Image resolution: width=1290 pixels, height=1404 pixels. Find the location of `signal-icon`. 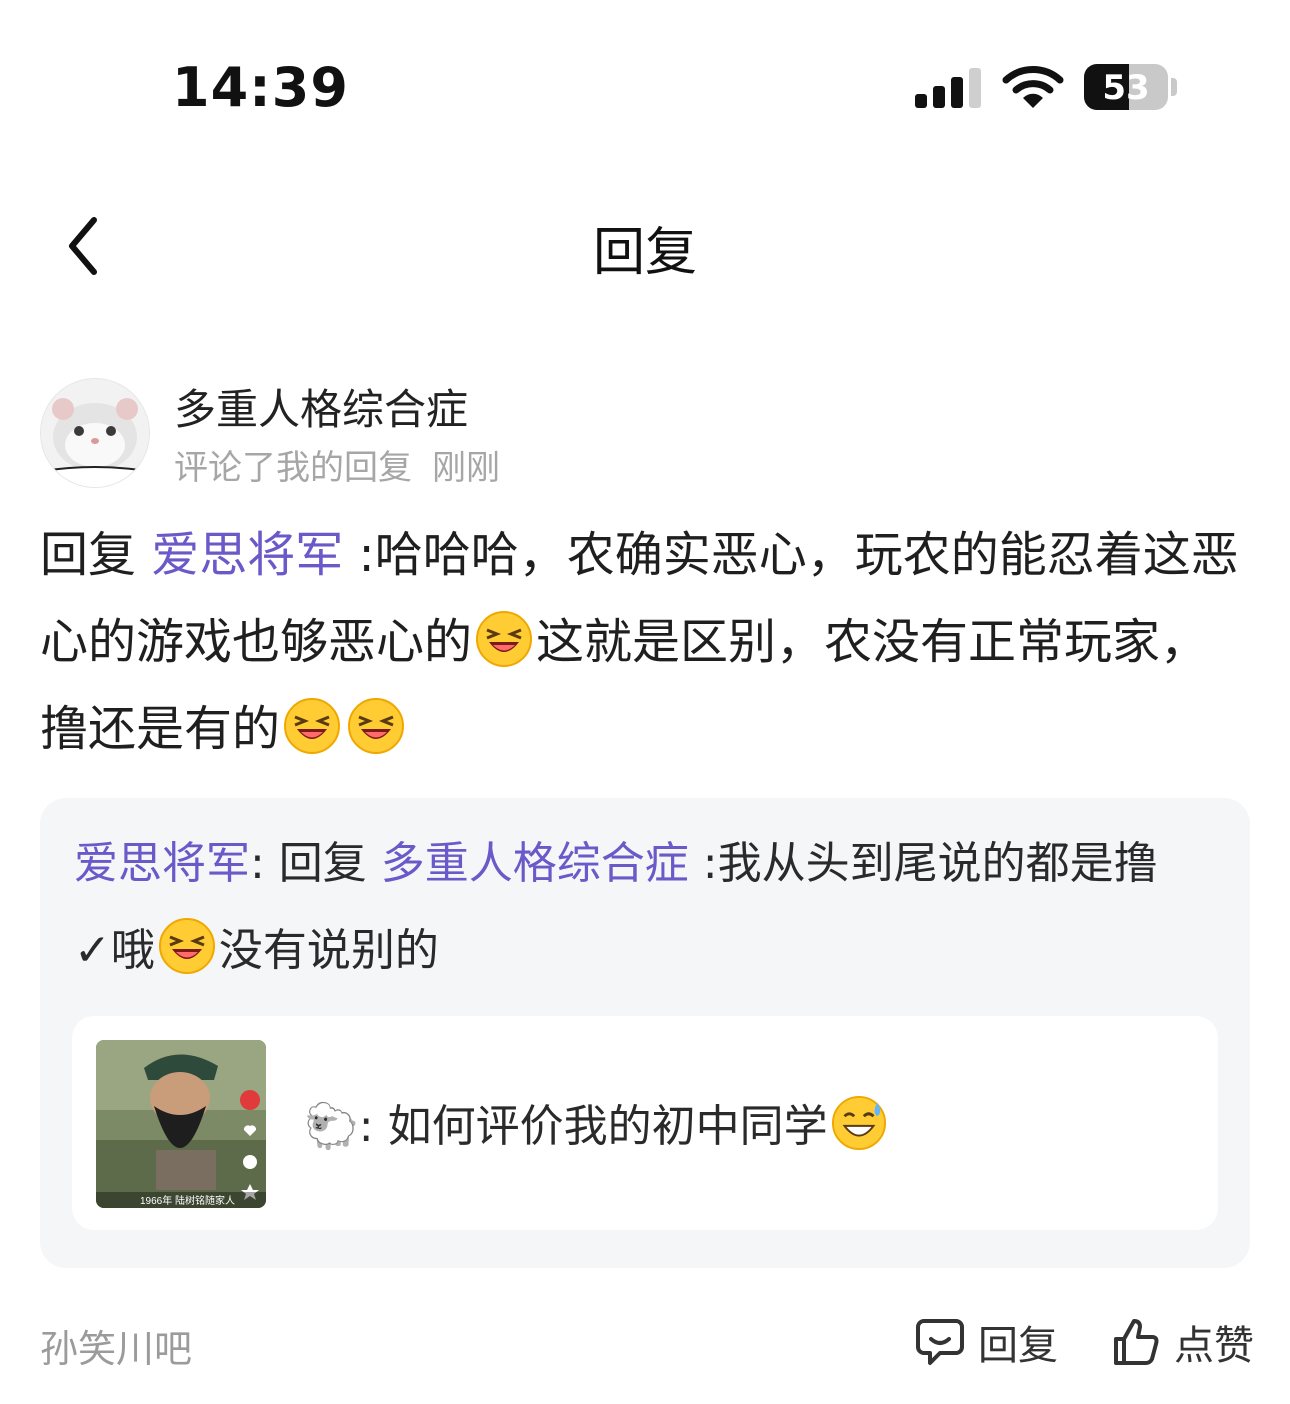

signal-icon is located at coordinates (948, 87).